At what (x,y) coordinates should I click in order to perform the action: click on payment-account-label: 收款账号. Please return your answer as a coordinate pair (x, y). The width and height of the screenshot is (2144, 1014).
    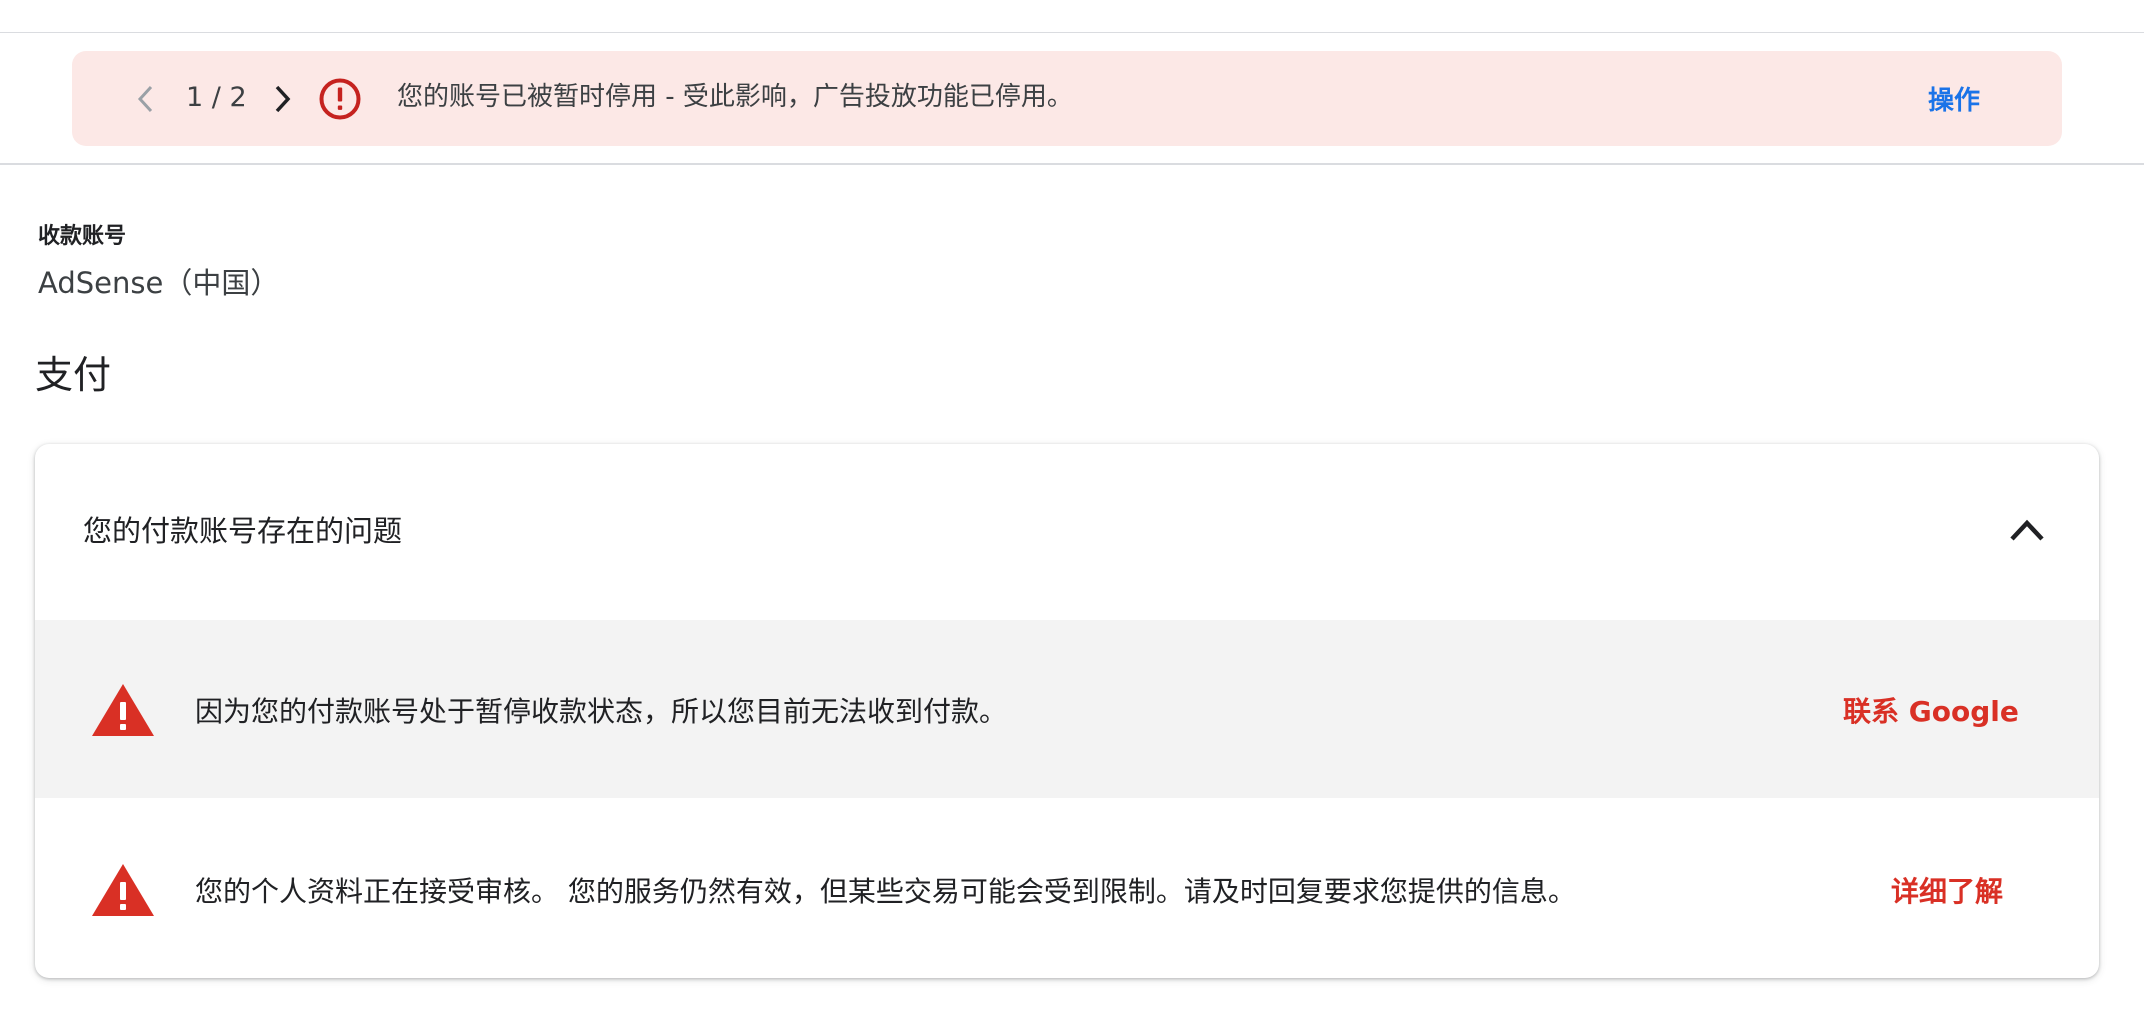
    Looking at the image, I should click on (82, 236).